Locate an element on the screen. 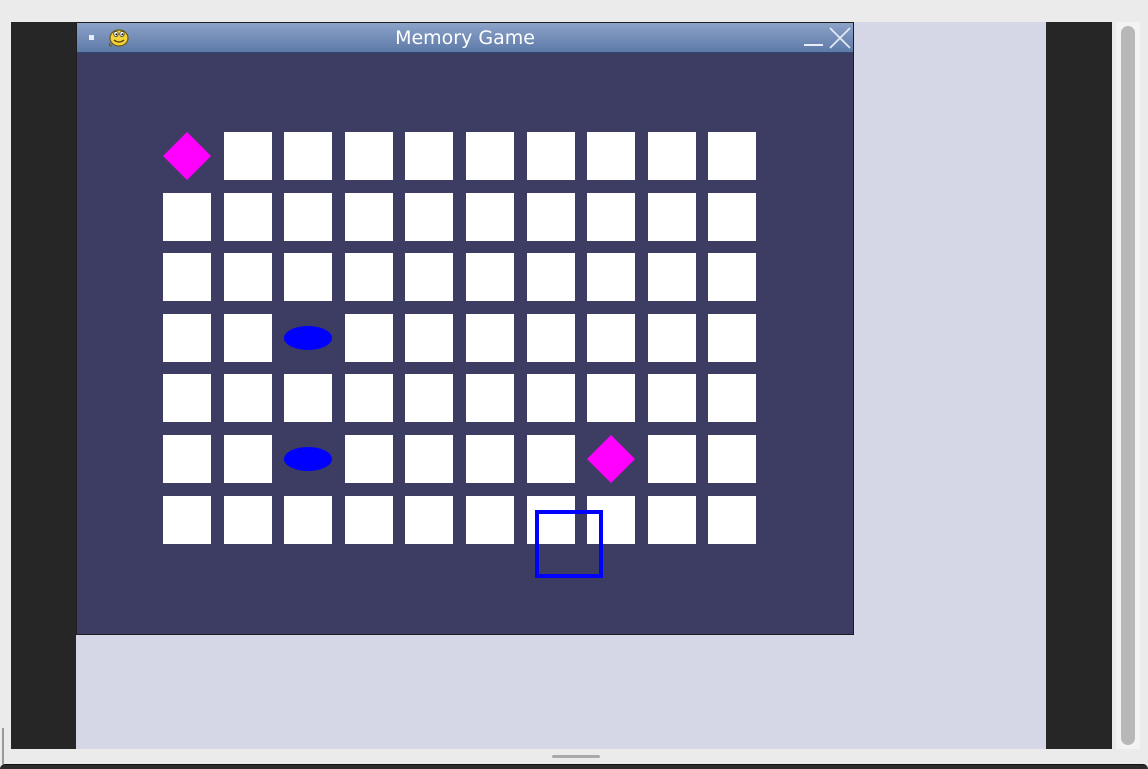 This screenshot has width=1148, height=769. left-edge-handle is located at coordinates (3, 746).